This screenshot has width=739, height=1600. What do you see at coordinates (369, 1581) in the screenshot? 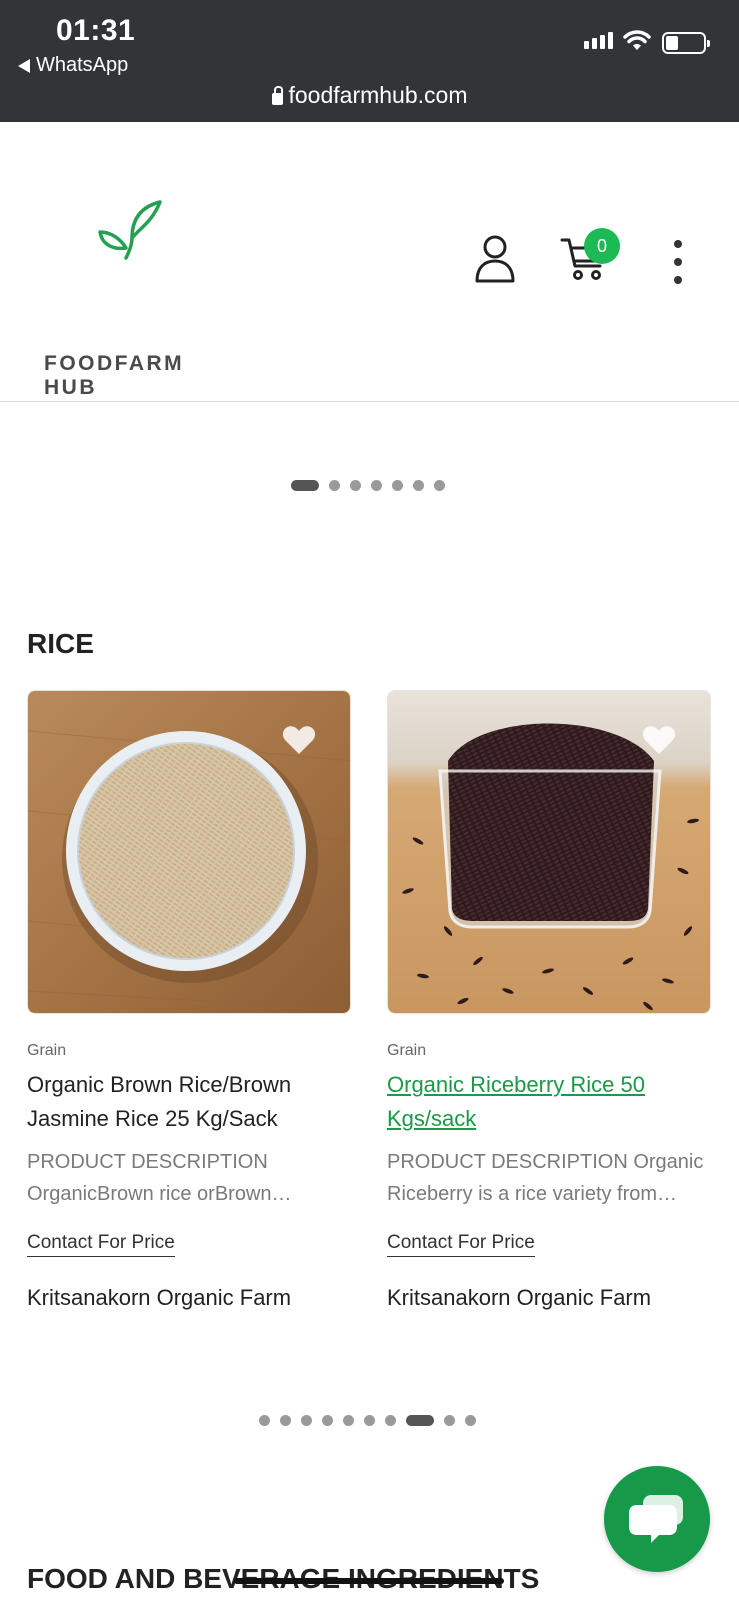
I see `home-indicator` at bounding box center [369, 1581].